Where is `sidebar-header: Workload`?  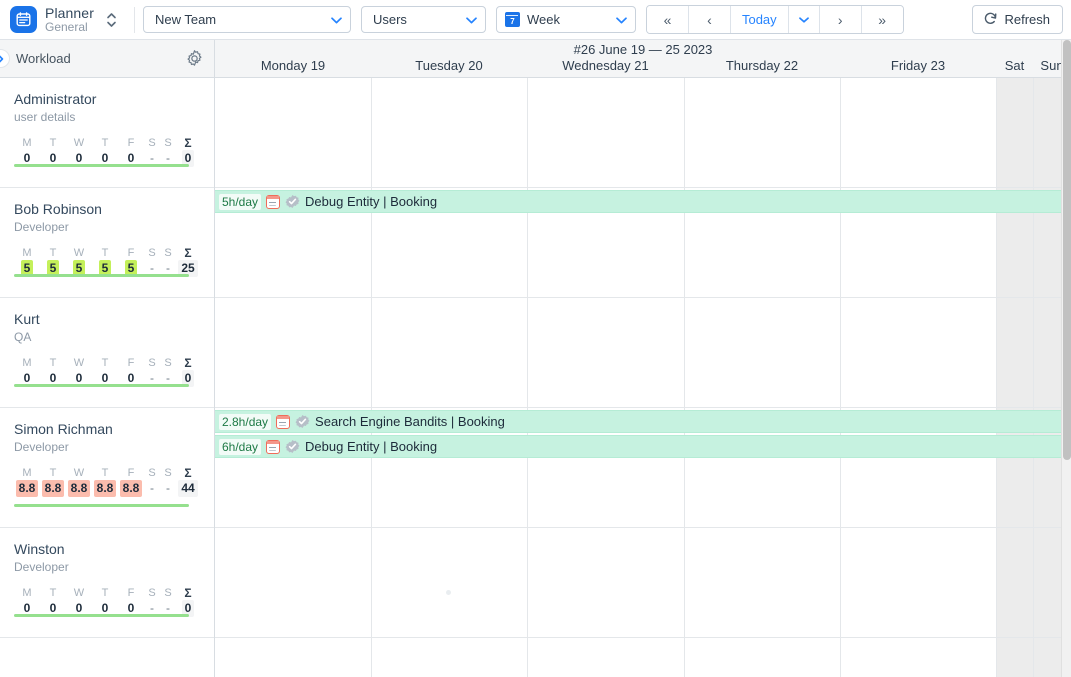
sidebar-header: Workload is located at coordinates (107, 59).